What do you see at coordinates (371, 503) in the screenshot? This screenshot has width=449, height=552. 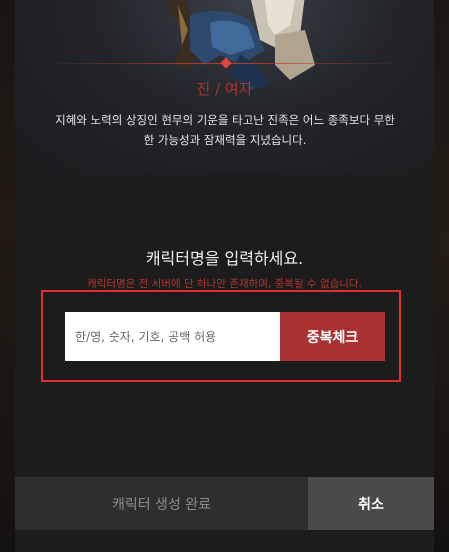 I see `cancel-button: 취소` at bounding box center [371, 503].